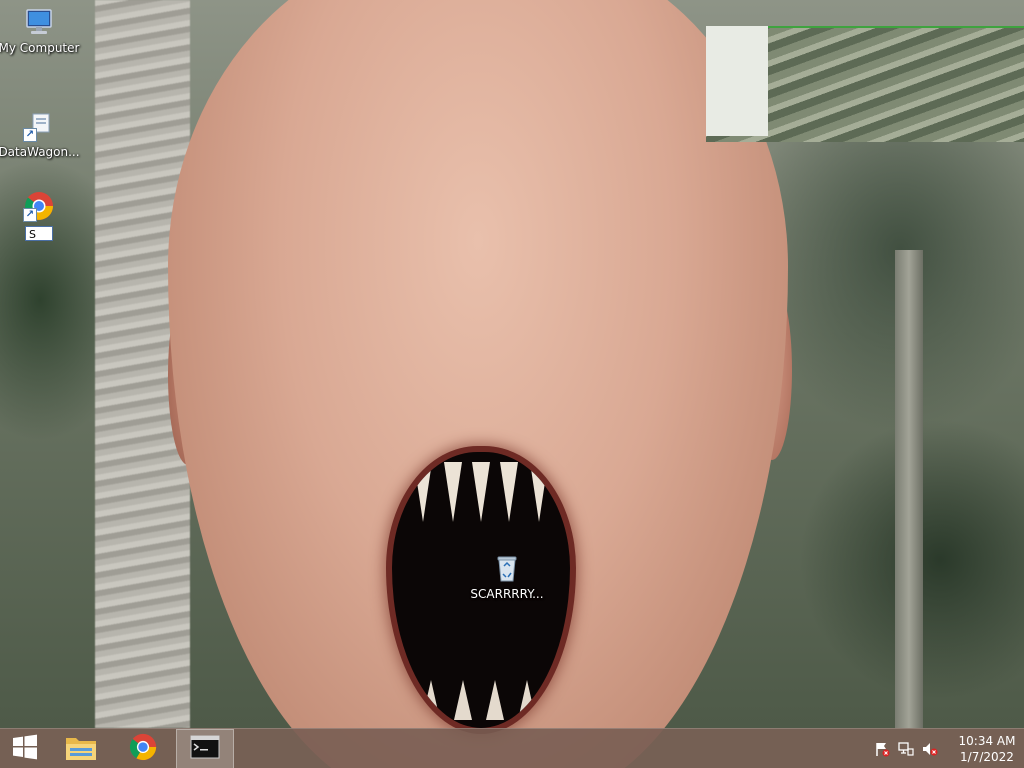  What do you see at coordinates (930, 749) in the screenshot?
I see `volume-muted-icon` at bounding box center [930, 749].